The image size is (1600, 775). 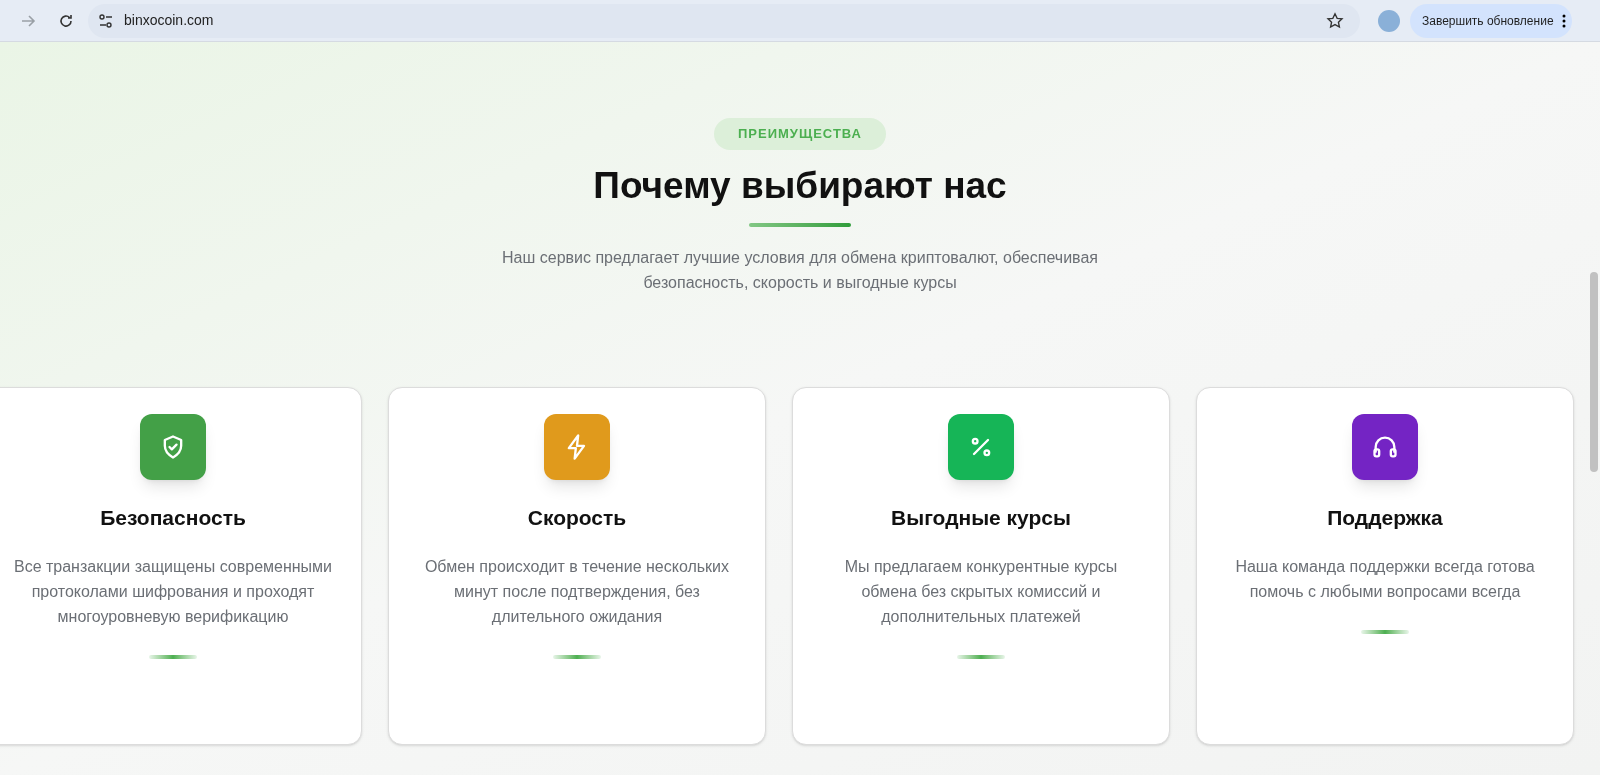 What do you see at coordinates (66, 20) in the screenshot?
I see `reload-icon` at bounding box center [66, 20].